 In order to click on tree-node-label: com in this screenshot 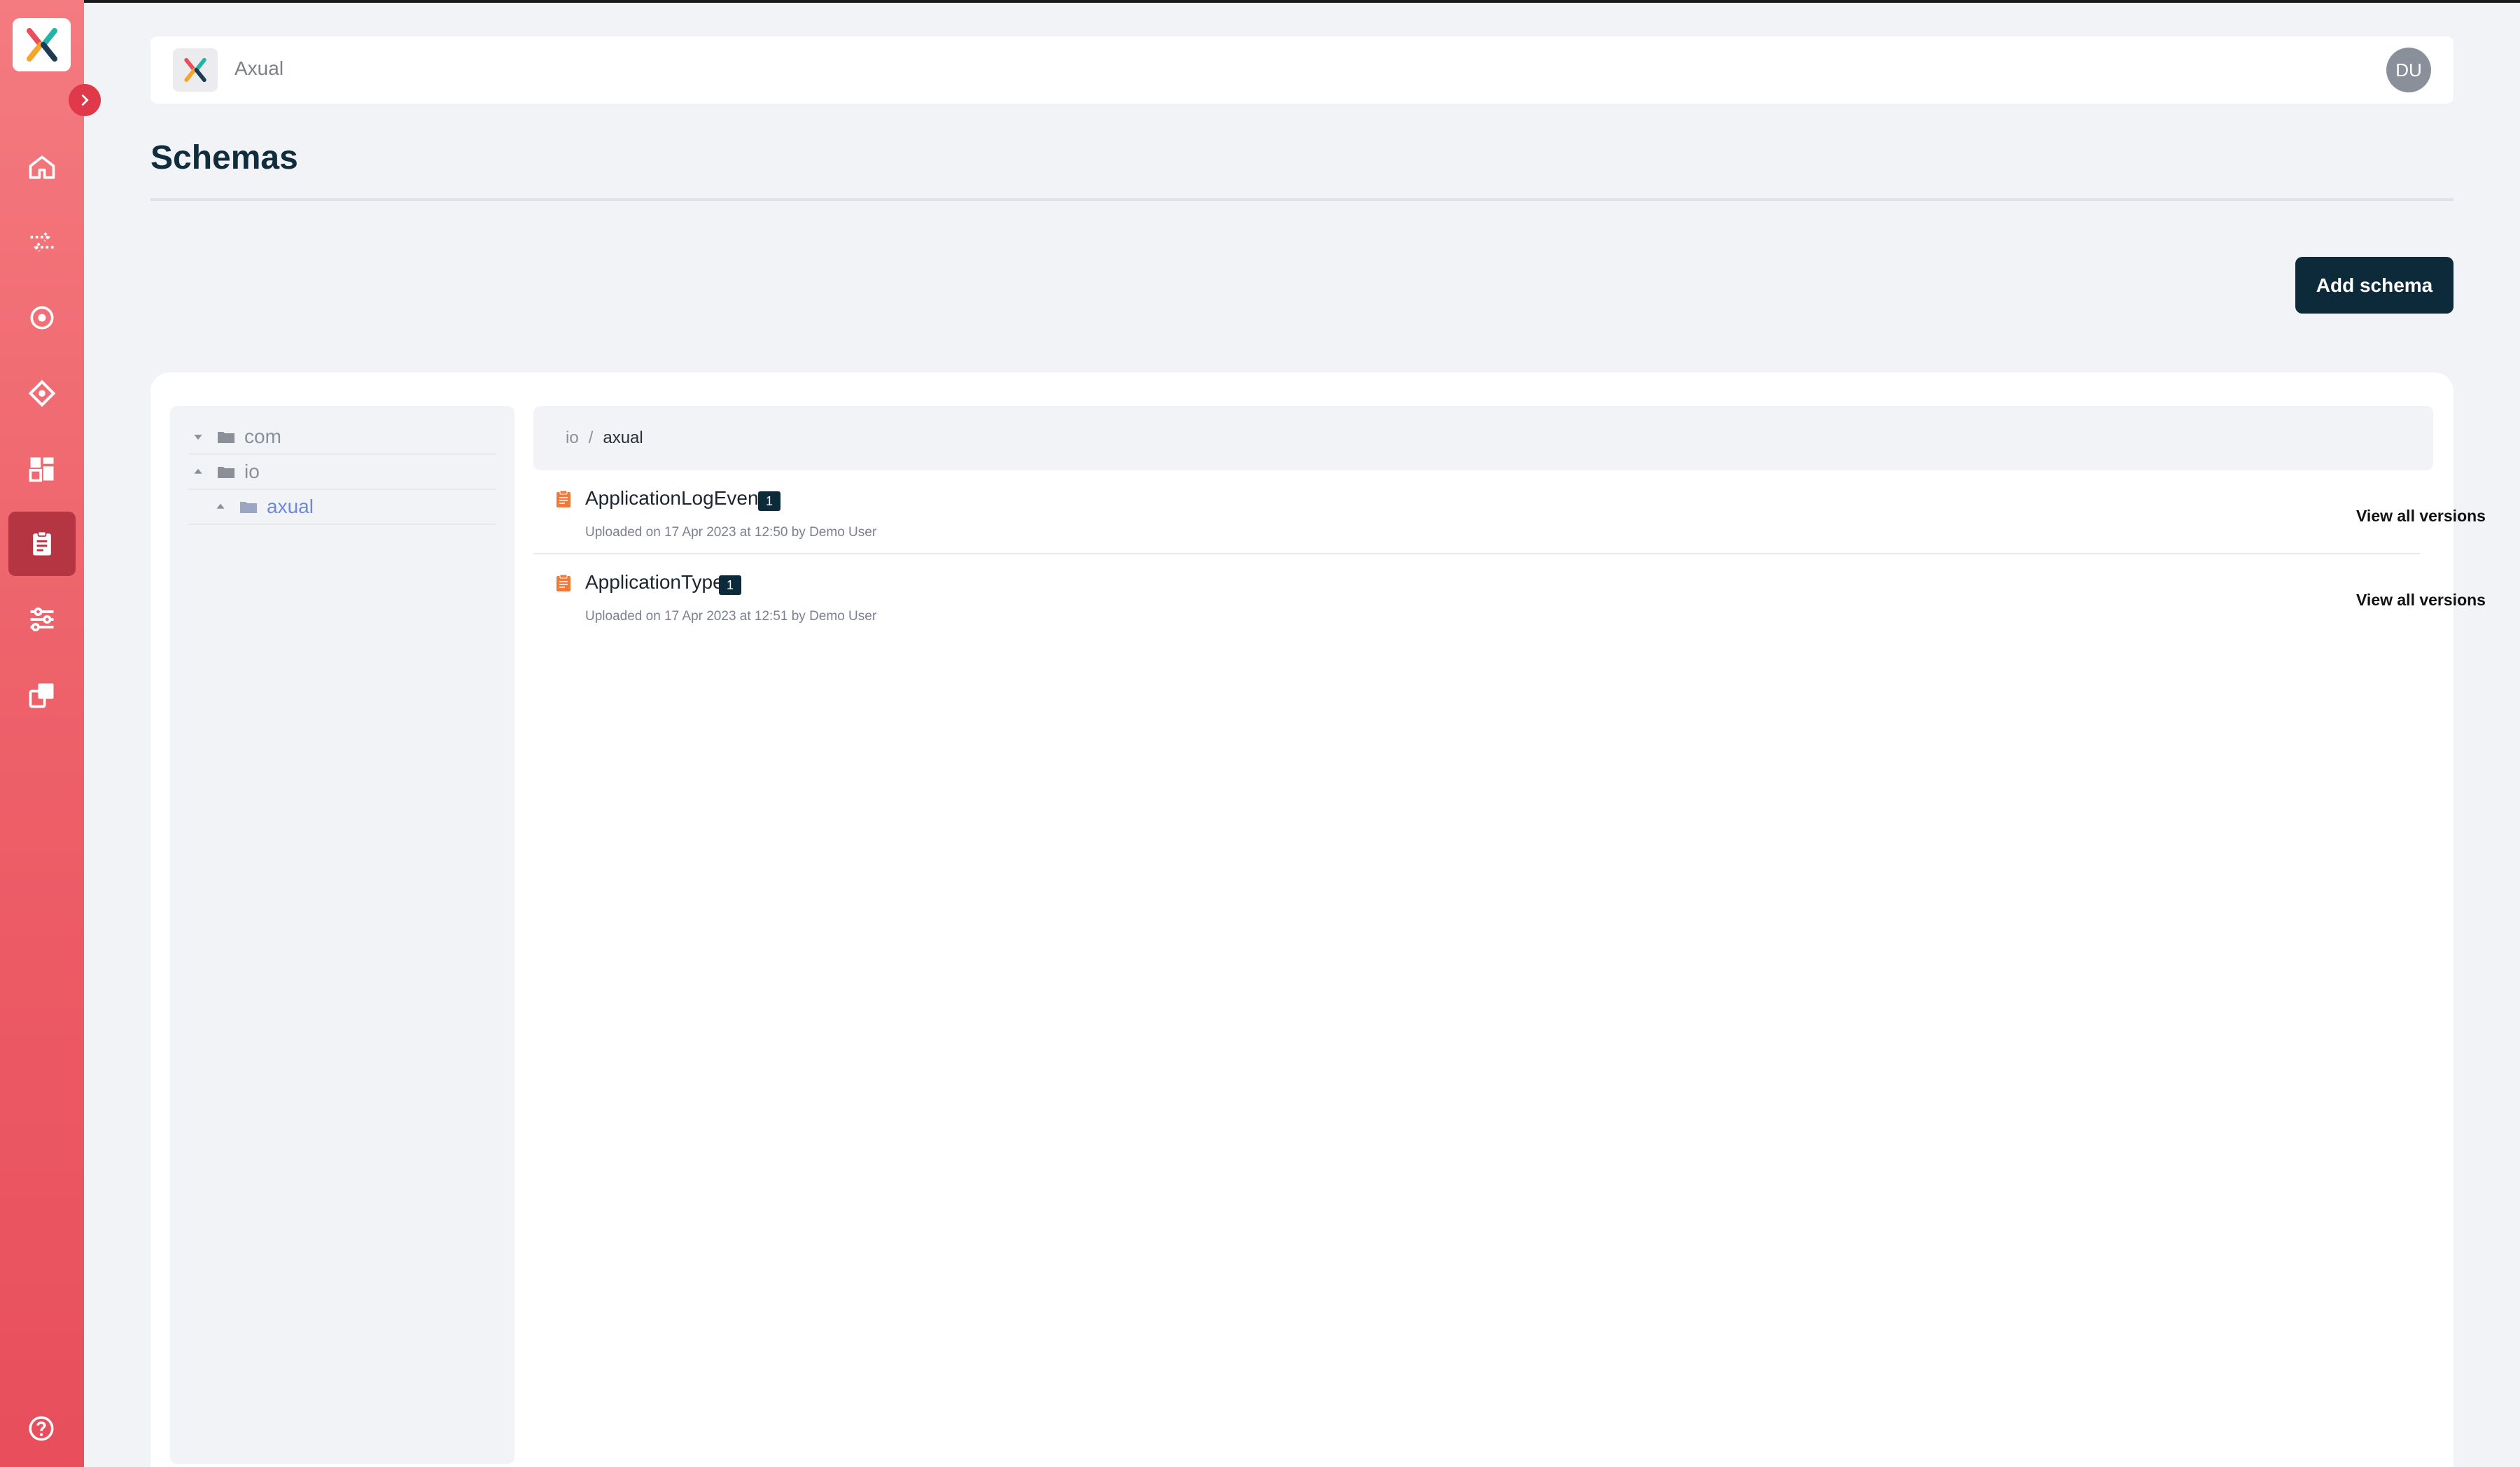, I will do `click(262, 436)`.